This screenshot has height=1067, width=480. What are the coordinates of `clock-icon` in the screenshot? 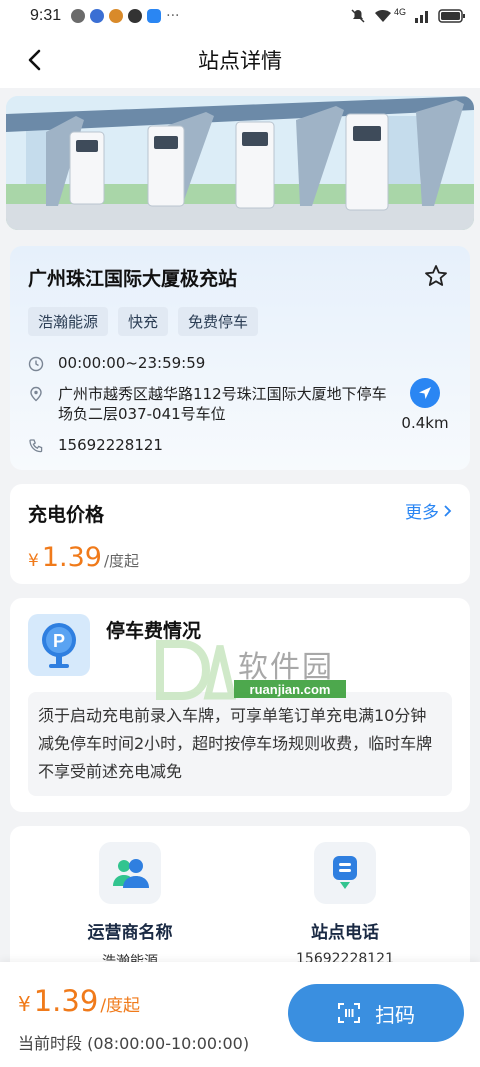 It's located at (36, 364).